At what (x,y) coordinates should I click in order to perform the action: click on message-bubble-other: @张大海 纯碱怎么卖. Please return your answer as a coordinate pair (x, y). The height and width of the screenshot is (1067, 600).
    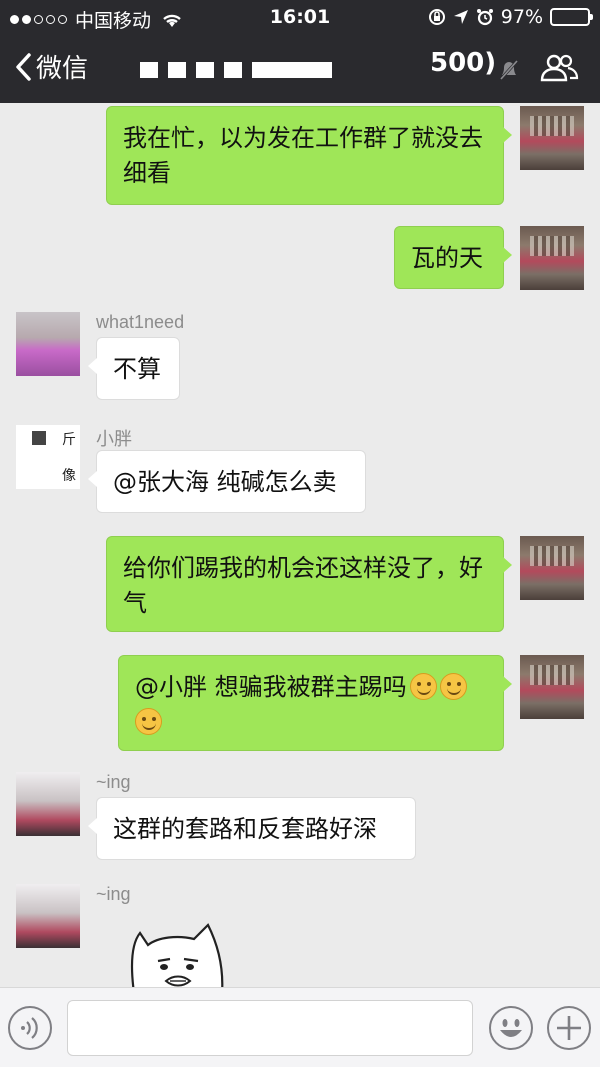
    Looking at the image, I should click on (227, 481).